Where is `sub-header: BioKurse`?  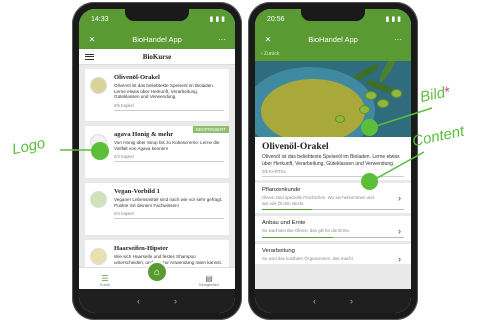
sub-header: BioKurse is located at coordinates (157, 57).